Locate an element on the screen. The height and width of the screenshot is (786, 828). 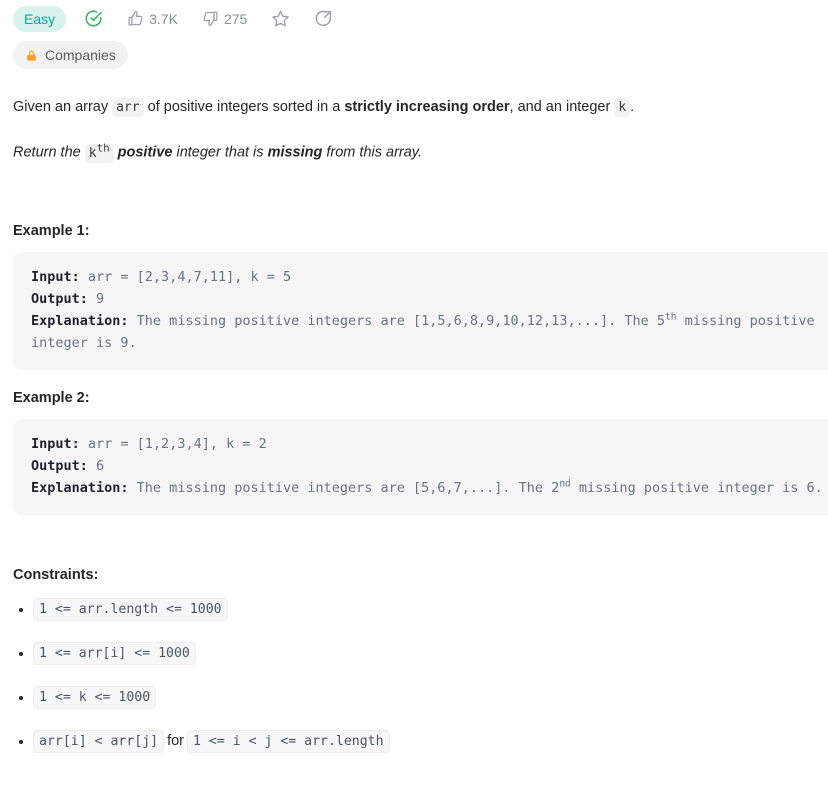
favorite-button is located at coordinates (280, 19).